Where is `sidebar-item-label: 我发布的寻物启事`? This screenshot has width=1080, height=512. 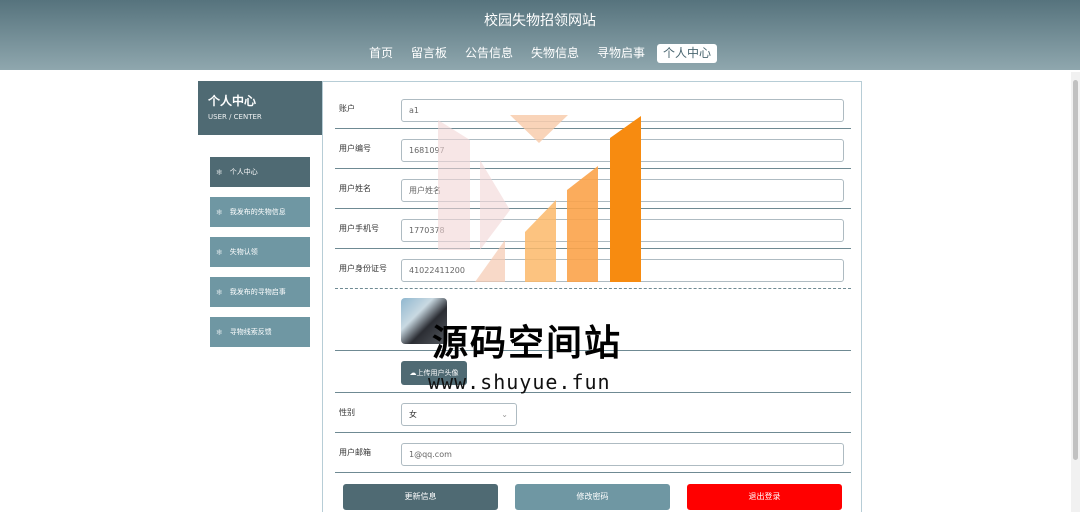
sidebar-item-label: 我发布的寻物启事 is located at coordinates (257, 292).